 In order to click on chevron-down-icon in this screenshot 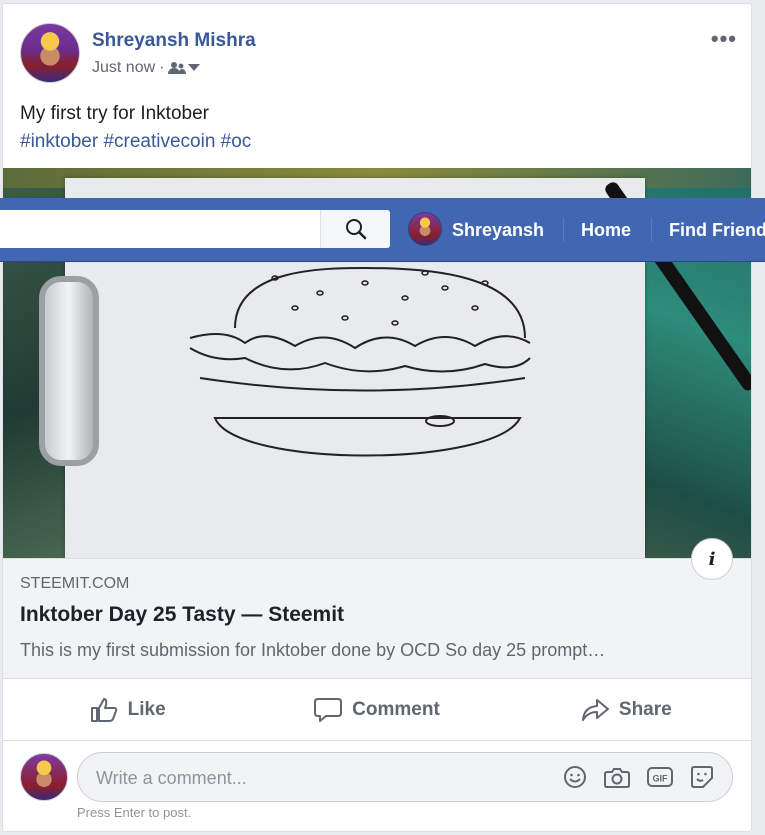, I will do `click(194, 67)`.